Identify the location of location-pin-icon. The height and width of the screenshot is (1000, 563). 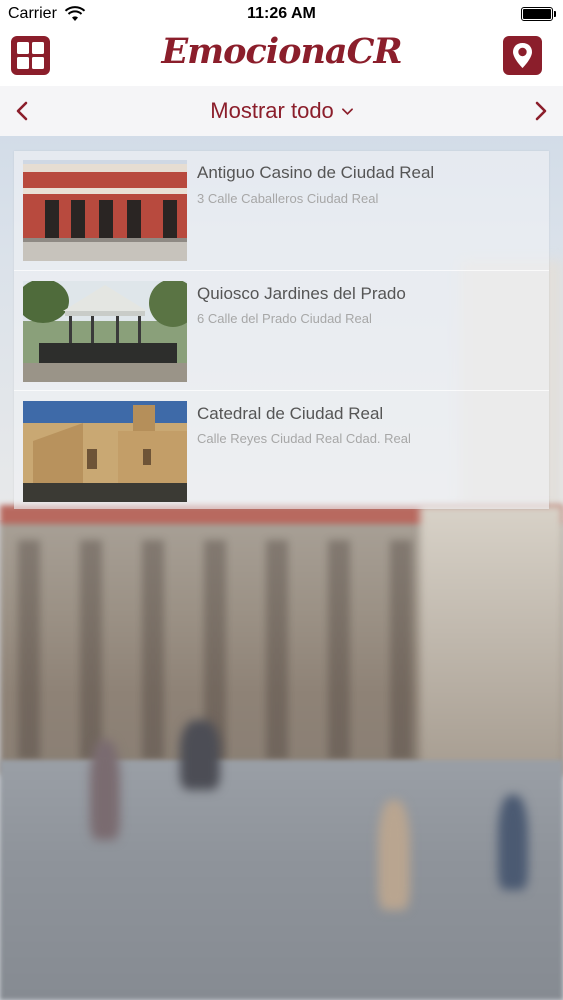
(522, 55).